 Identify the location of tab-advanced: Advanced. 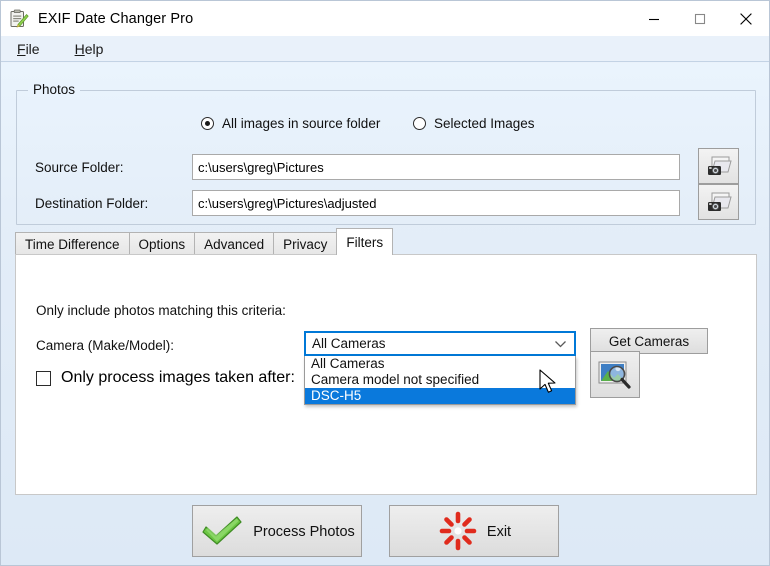
(234, 243).